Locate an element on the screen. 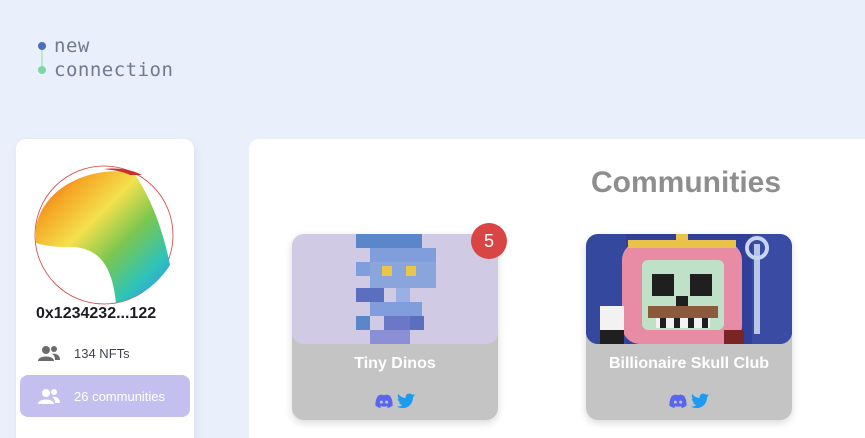 Image resolution: width=865 pixels, height=438 pixels. tiny-dinos-image is located at coordinates (395, 289).